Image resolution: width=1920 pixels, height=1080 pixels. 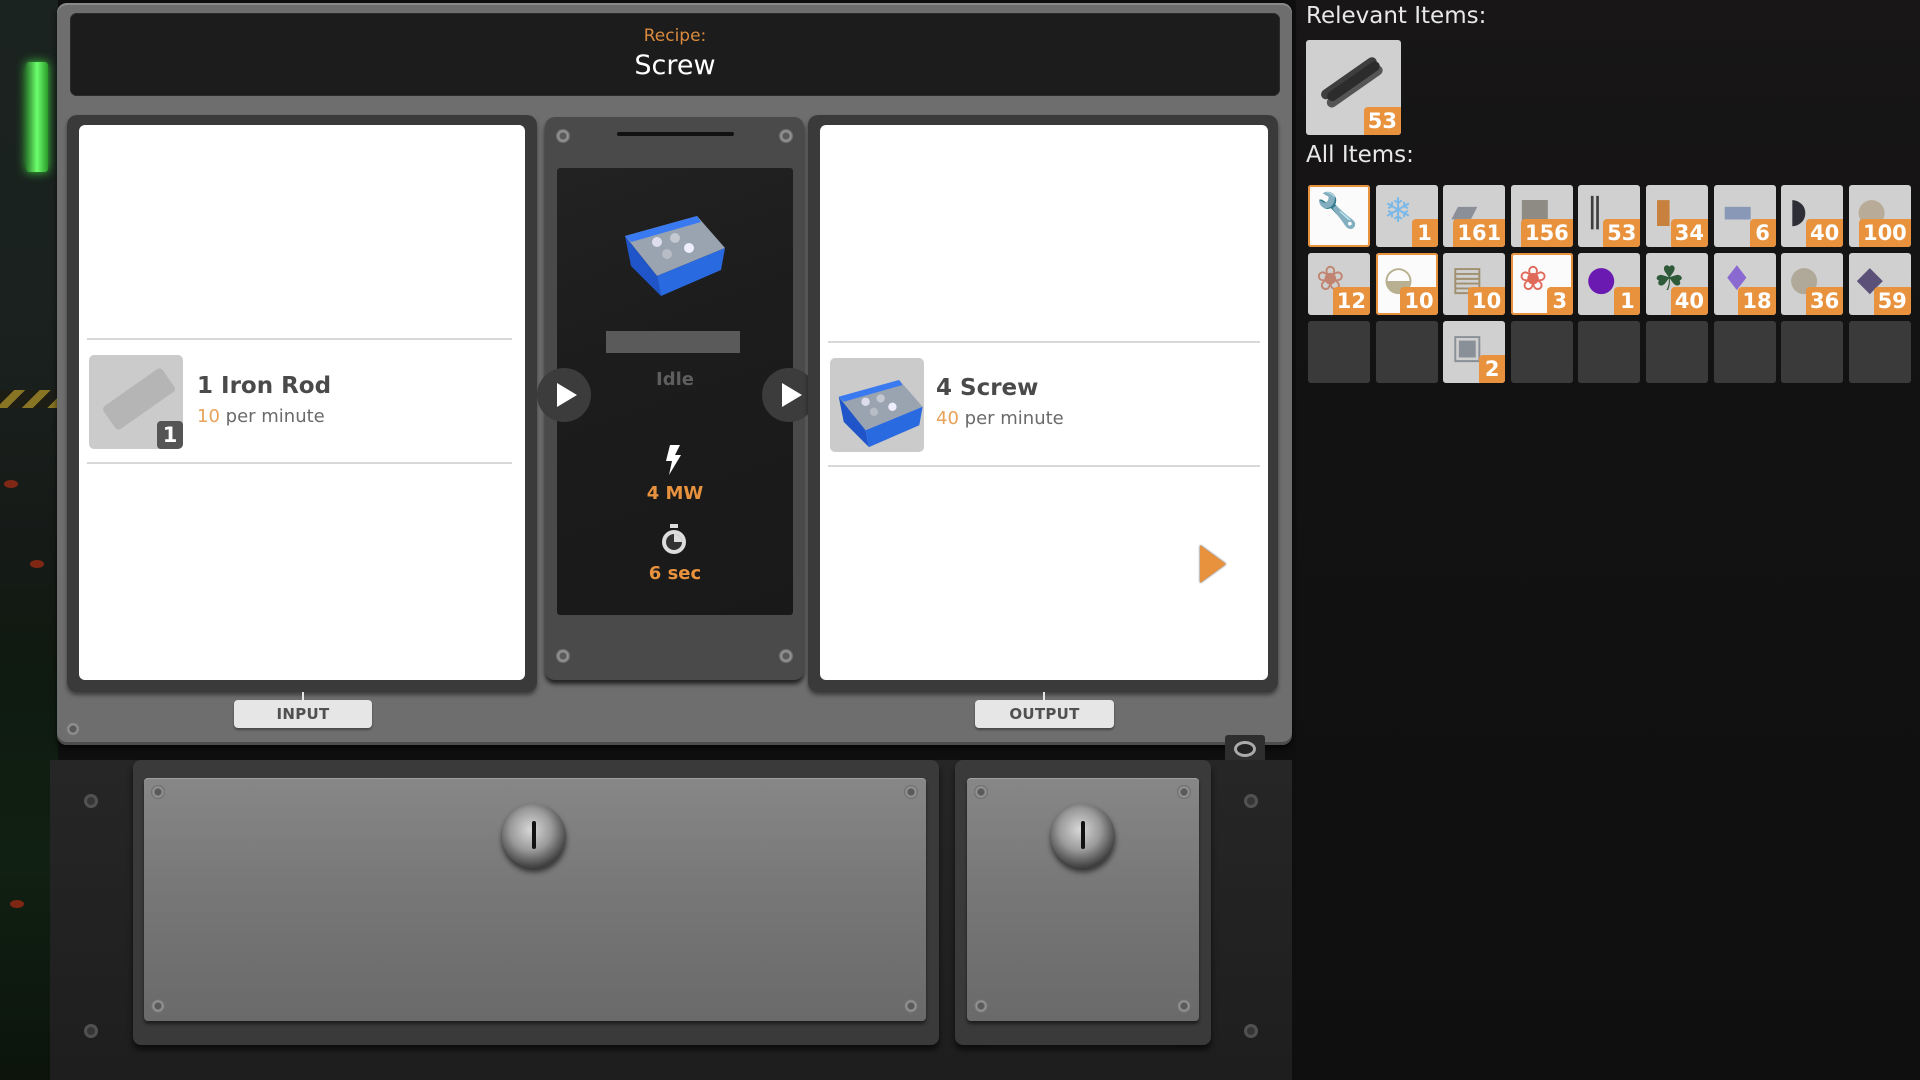 What do you see at coordinates (1398, 211) in the screenshot?
I see `crystal-icon: ❄` at bounding box center [1398, 211].